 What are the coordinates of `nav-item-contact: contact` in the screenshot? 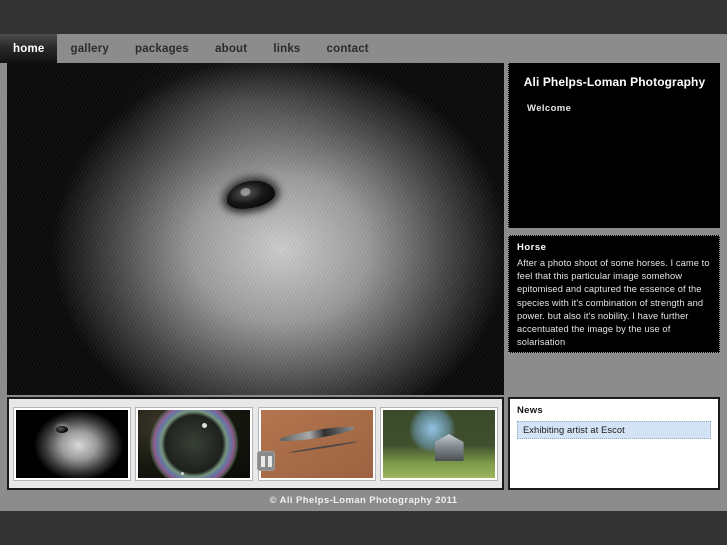 It's located at (348, 48).